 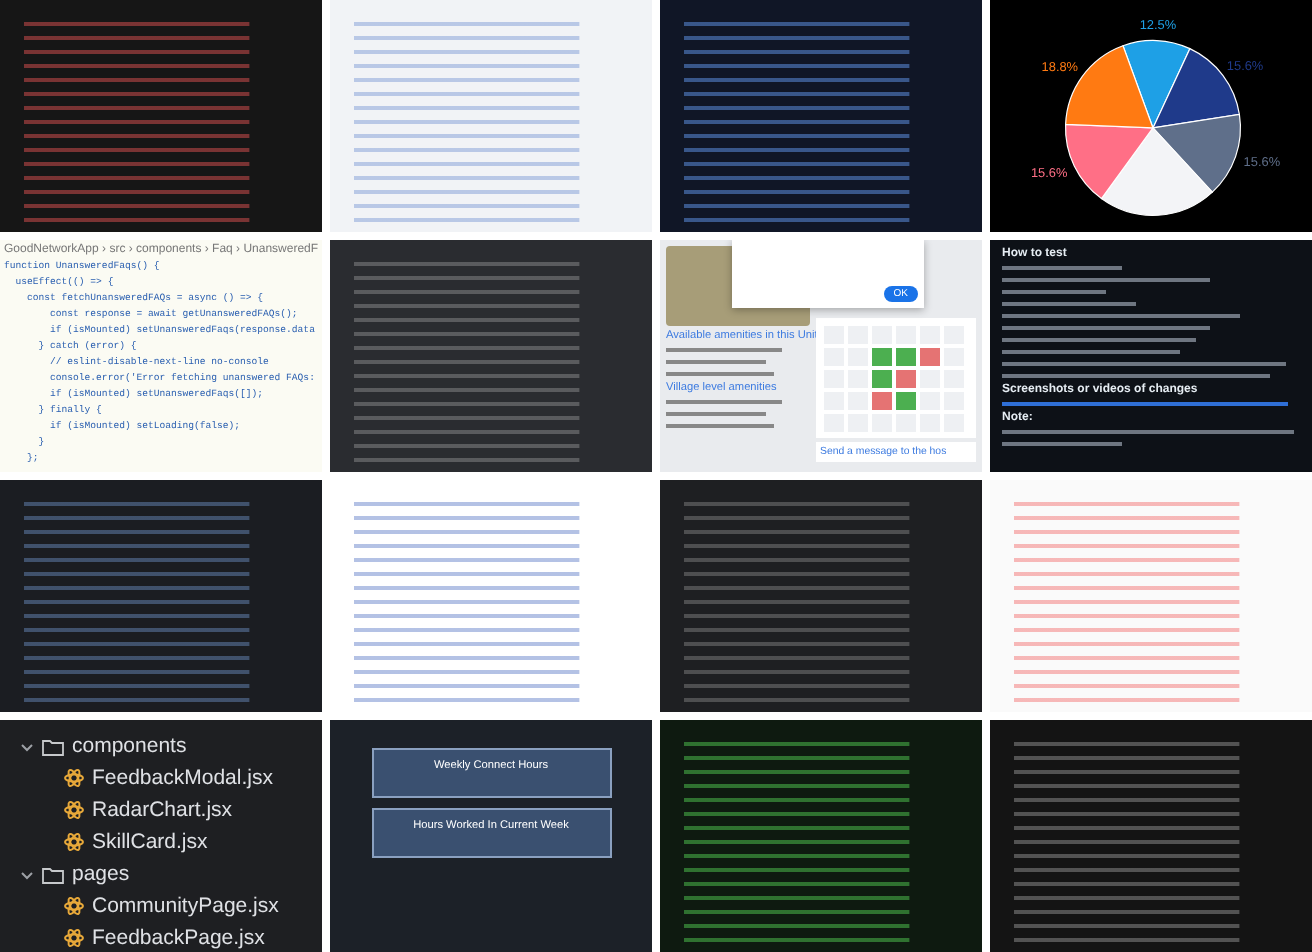 I want to click on folder-name: components, so click(x=129, y=746).